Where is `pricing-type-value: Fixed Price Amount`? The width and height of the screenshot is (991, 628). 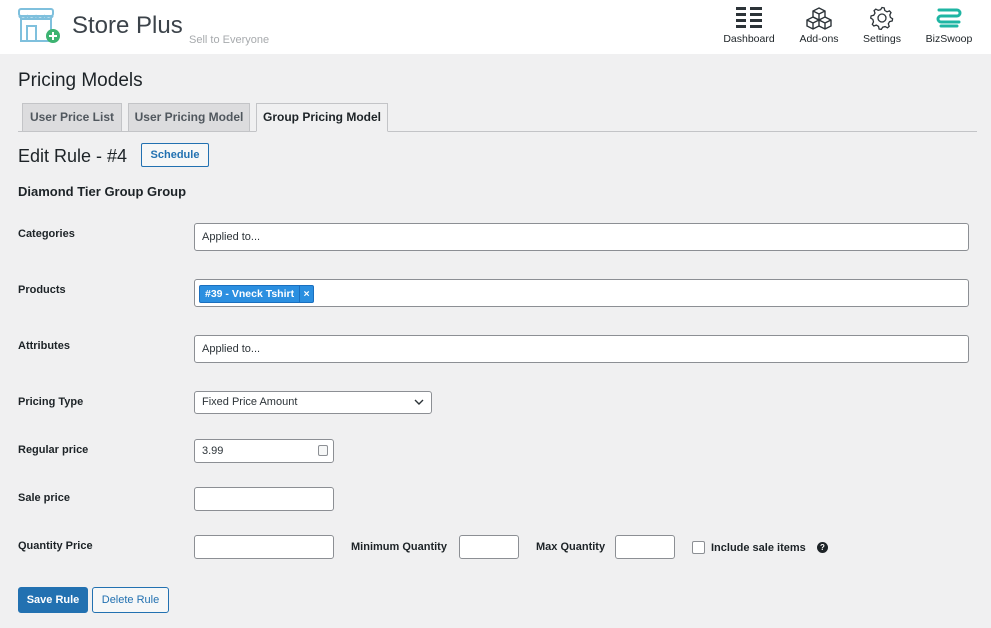
pricing-type-value: Fixed Price Amount is located at coordinates (250, 402).